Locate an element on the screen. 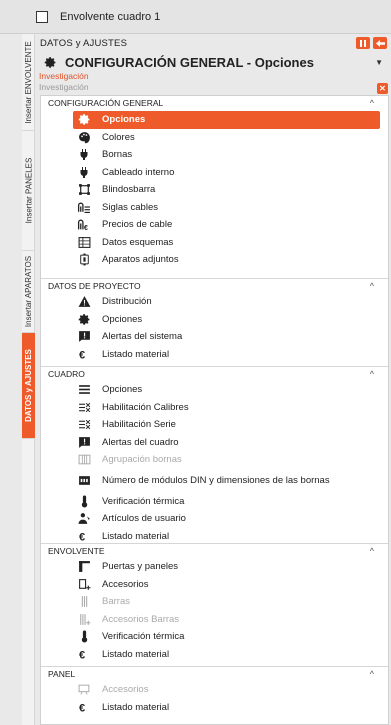 This screenshot has height=725, width=391. vertical-tab-label: Insertar ENVOLVENTE is located at coordinates (29, 82).